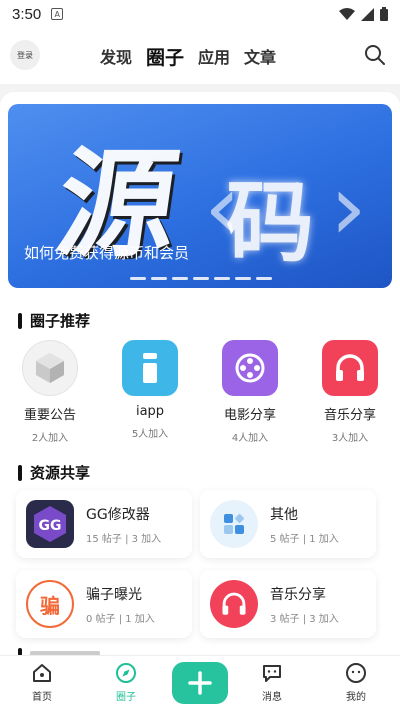 The height and width of the screenshot is (710, 400). I want to click on section-resources-title: 资源共享, so click(60, 473).